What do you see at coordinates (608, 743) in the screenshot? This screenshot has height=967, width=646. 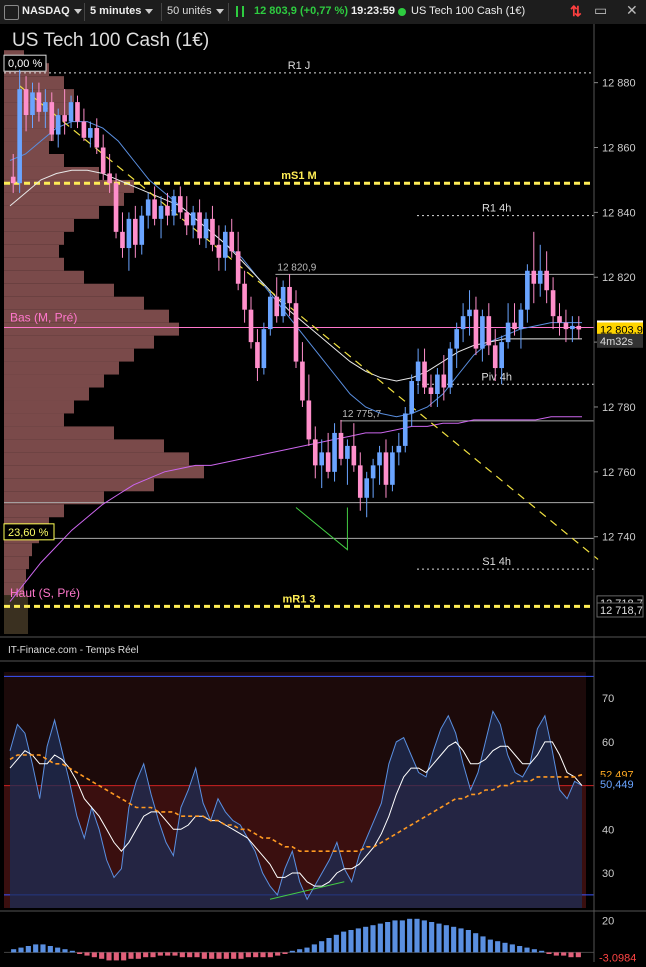 I see `oscillator-tick-label: 60` at bounding box center [608, 743].